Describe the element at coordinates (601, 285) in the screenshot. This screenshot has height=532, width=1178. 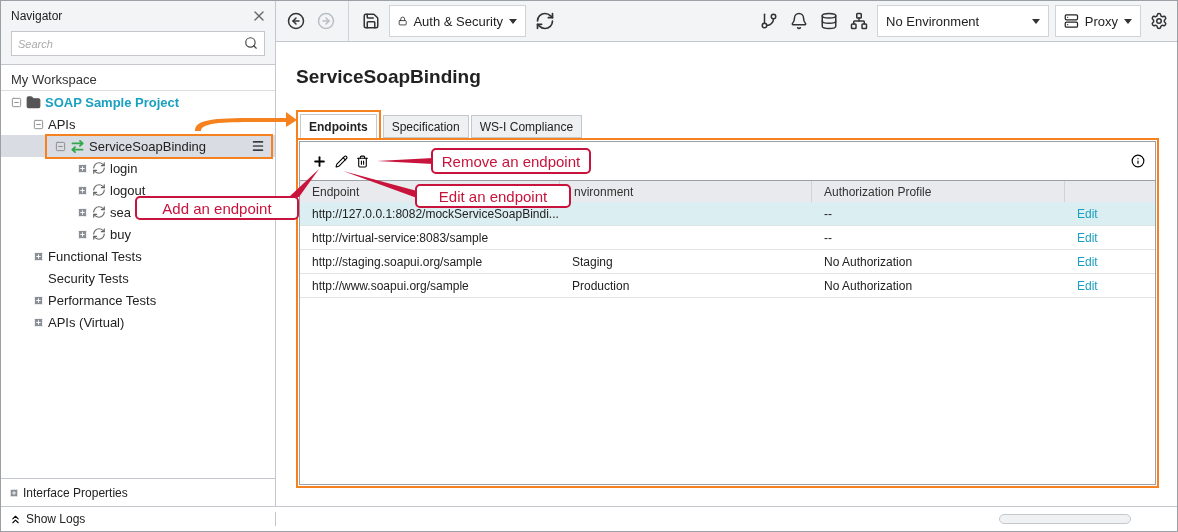
I see `table-cell-text: Production` at that location.